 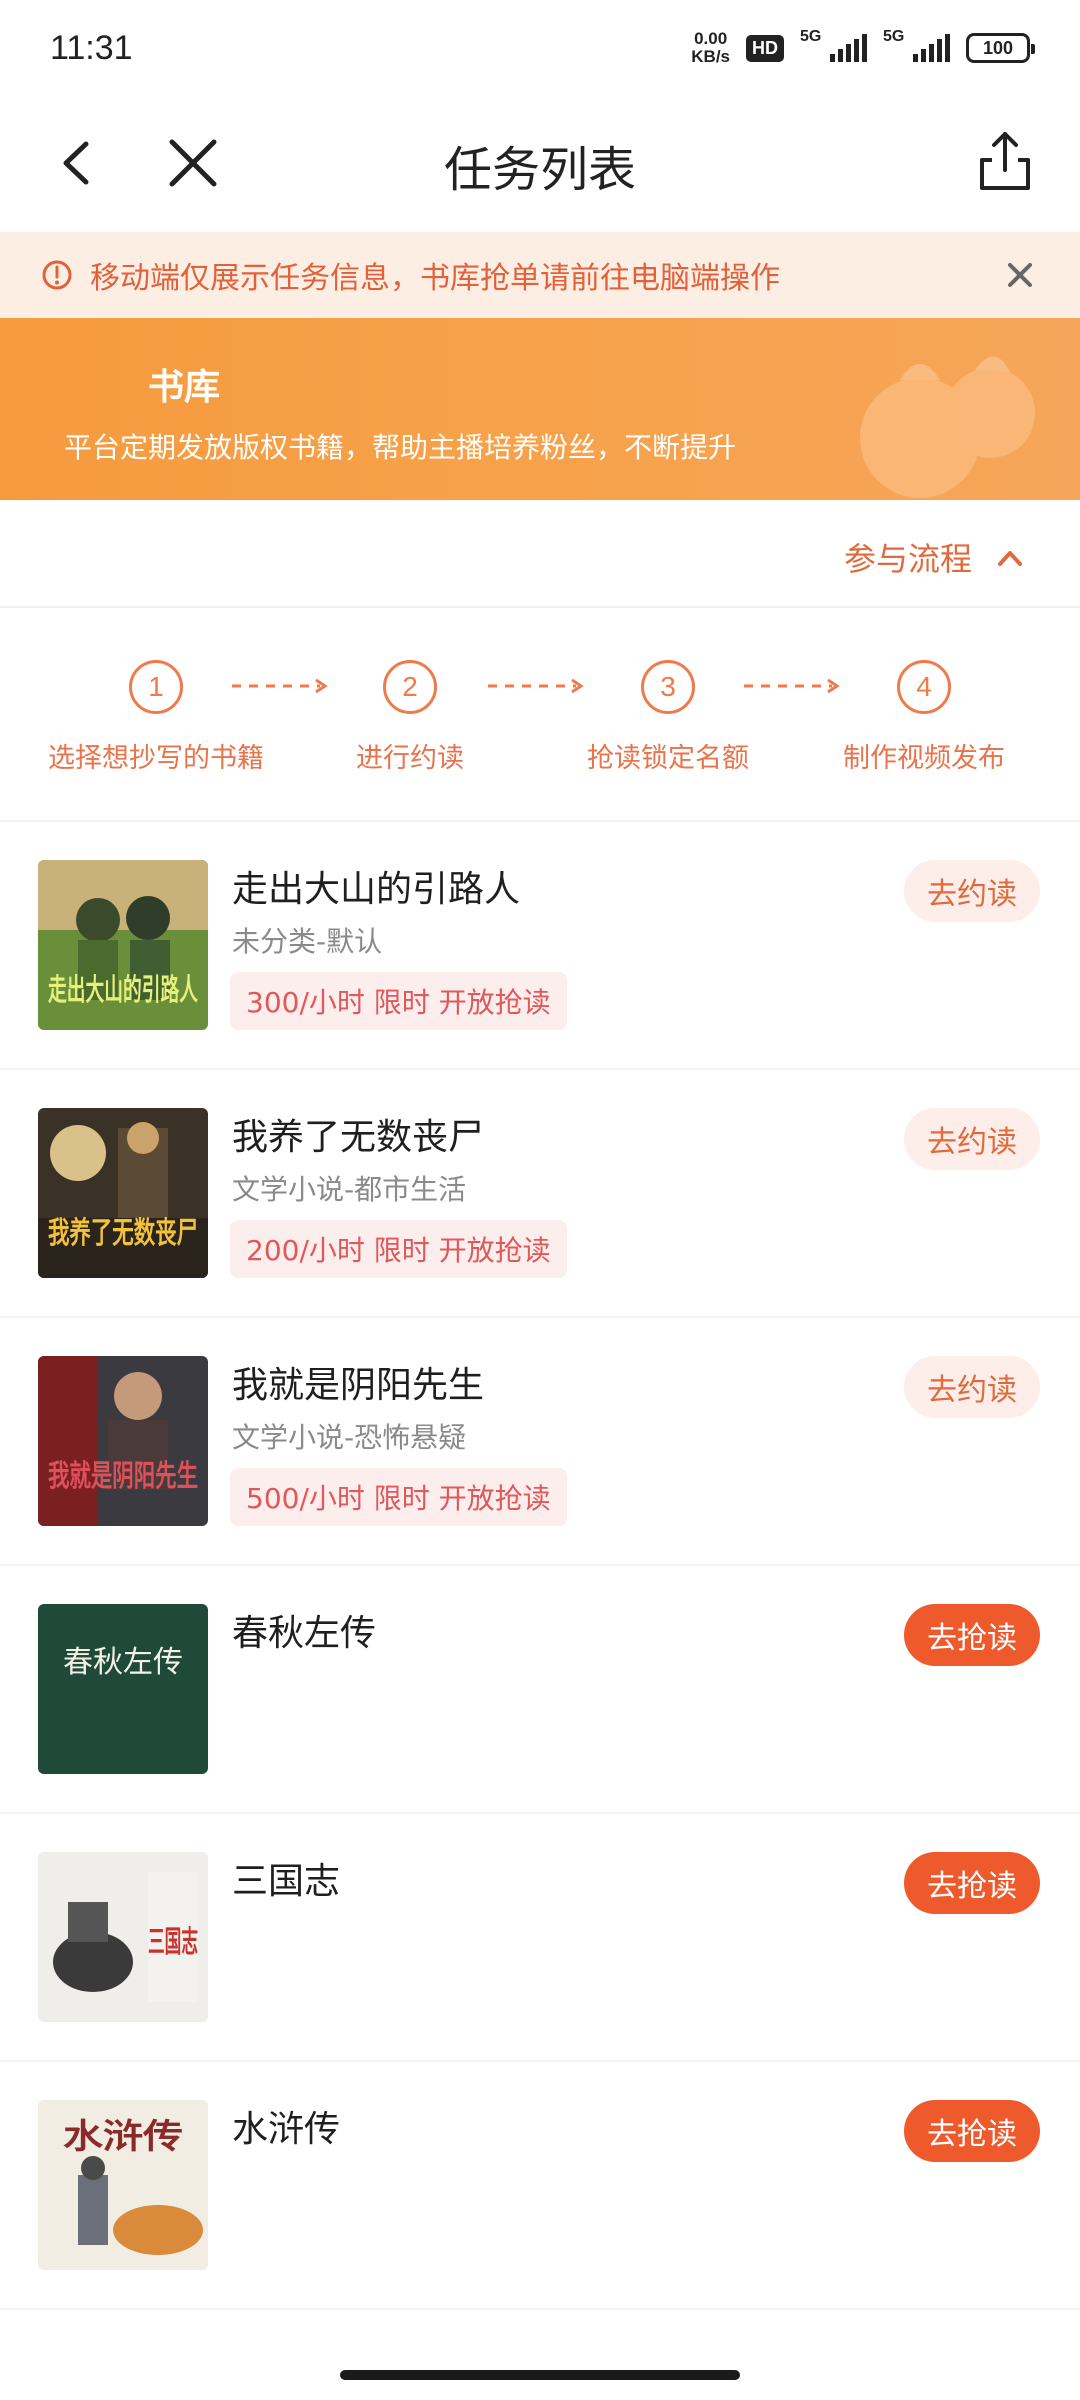 I want to click on book-row: 春秋左传 春秋左传 去抢读, so click(x=540, y=1690).